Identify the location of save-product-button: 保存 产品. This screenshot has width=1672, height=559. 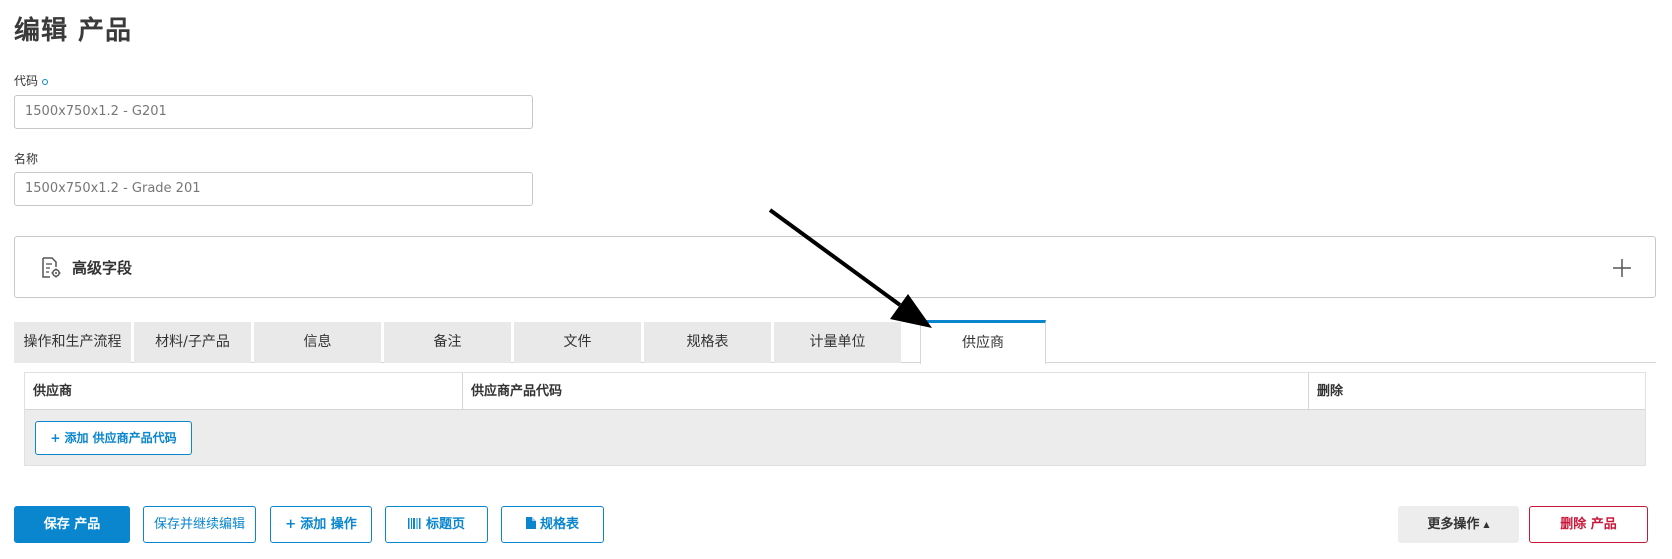
(72, 524).